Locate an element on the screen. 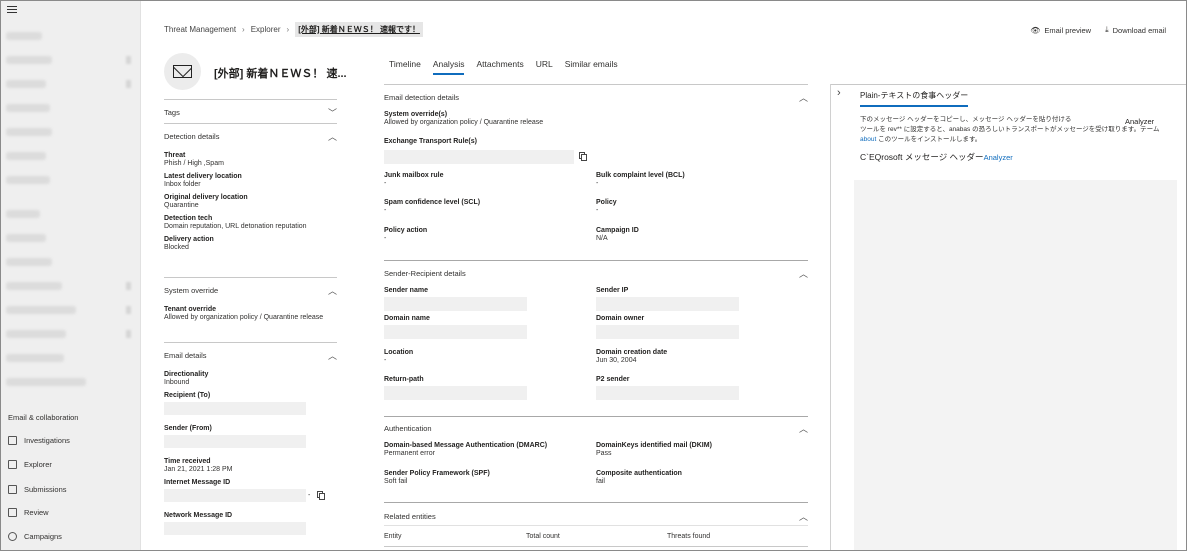  imid-row: - is located at coordinates (250, 496).